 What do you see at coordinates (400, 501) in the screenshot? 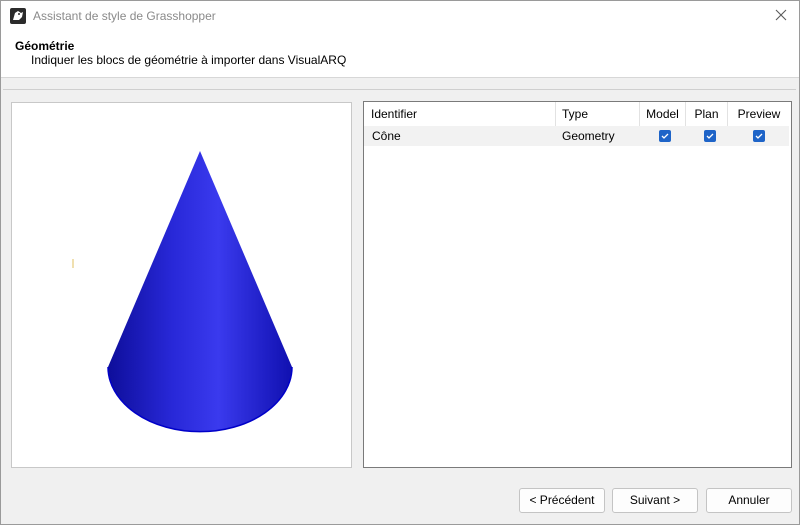
I see `footer-bar: < Précédent Suivant > Annuler` at bounding box center [400, 501].